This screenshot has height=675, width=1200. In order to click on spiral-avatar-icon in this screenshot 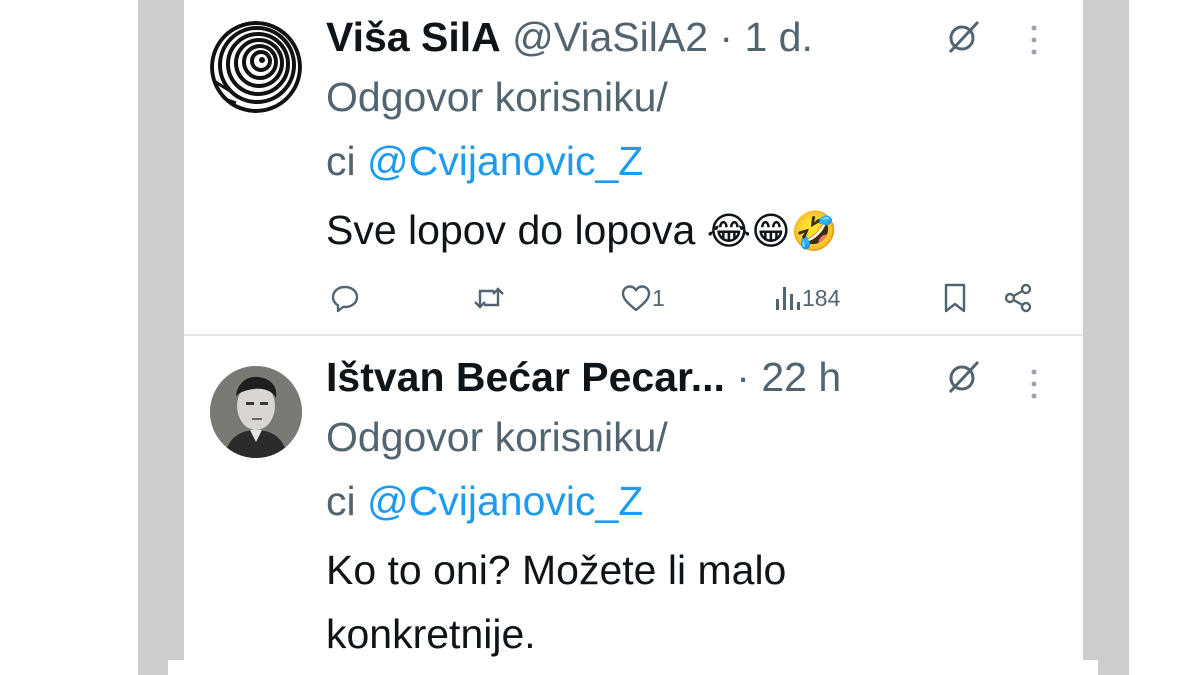, I will do `click(256, 67)`.